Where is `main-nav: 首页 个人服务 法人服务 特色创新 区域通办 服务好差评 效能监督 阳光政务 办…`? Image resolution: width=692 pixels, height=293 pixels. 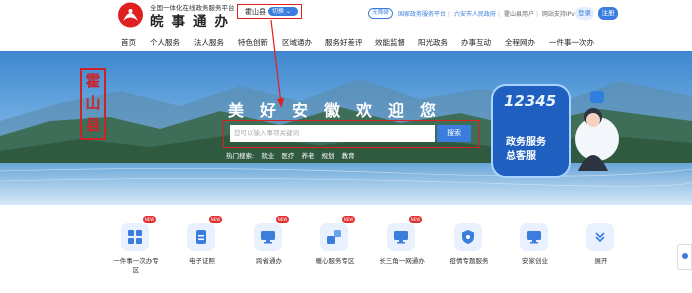 main-nav: 首页 个人服务 法人服务 特色创新 区域通办 服务好差评 效能监督 阳光政务 办… is located at coordinates (346, 41).